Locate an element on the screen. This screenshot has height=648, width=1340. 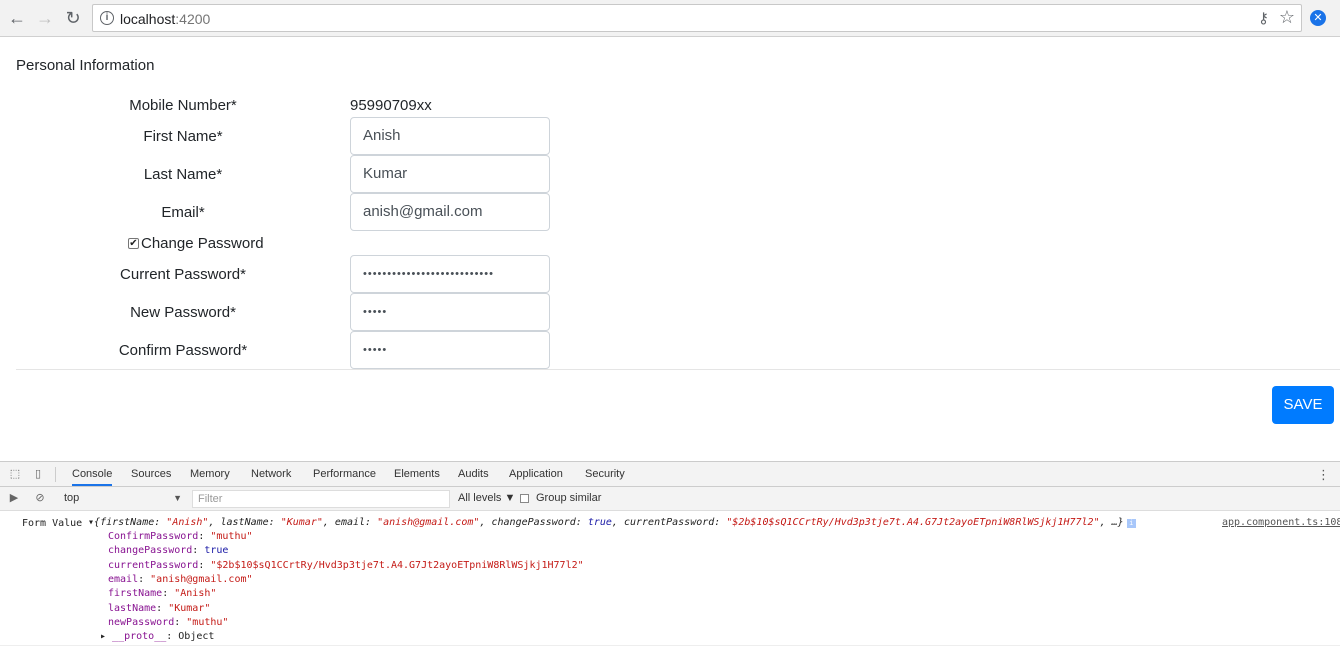
new-password-label: New Password* is located at coordinates (183, 312).